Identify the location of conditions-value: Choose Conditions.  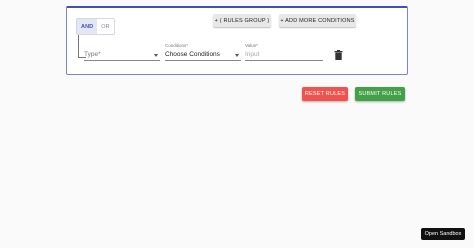
(192, 54).